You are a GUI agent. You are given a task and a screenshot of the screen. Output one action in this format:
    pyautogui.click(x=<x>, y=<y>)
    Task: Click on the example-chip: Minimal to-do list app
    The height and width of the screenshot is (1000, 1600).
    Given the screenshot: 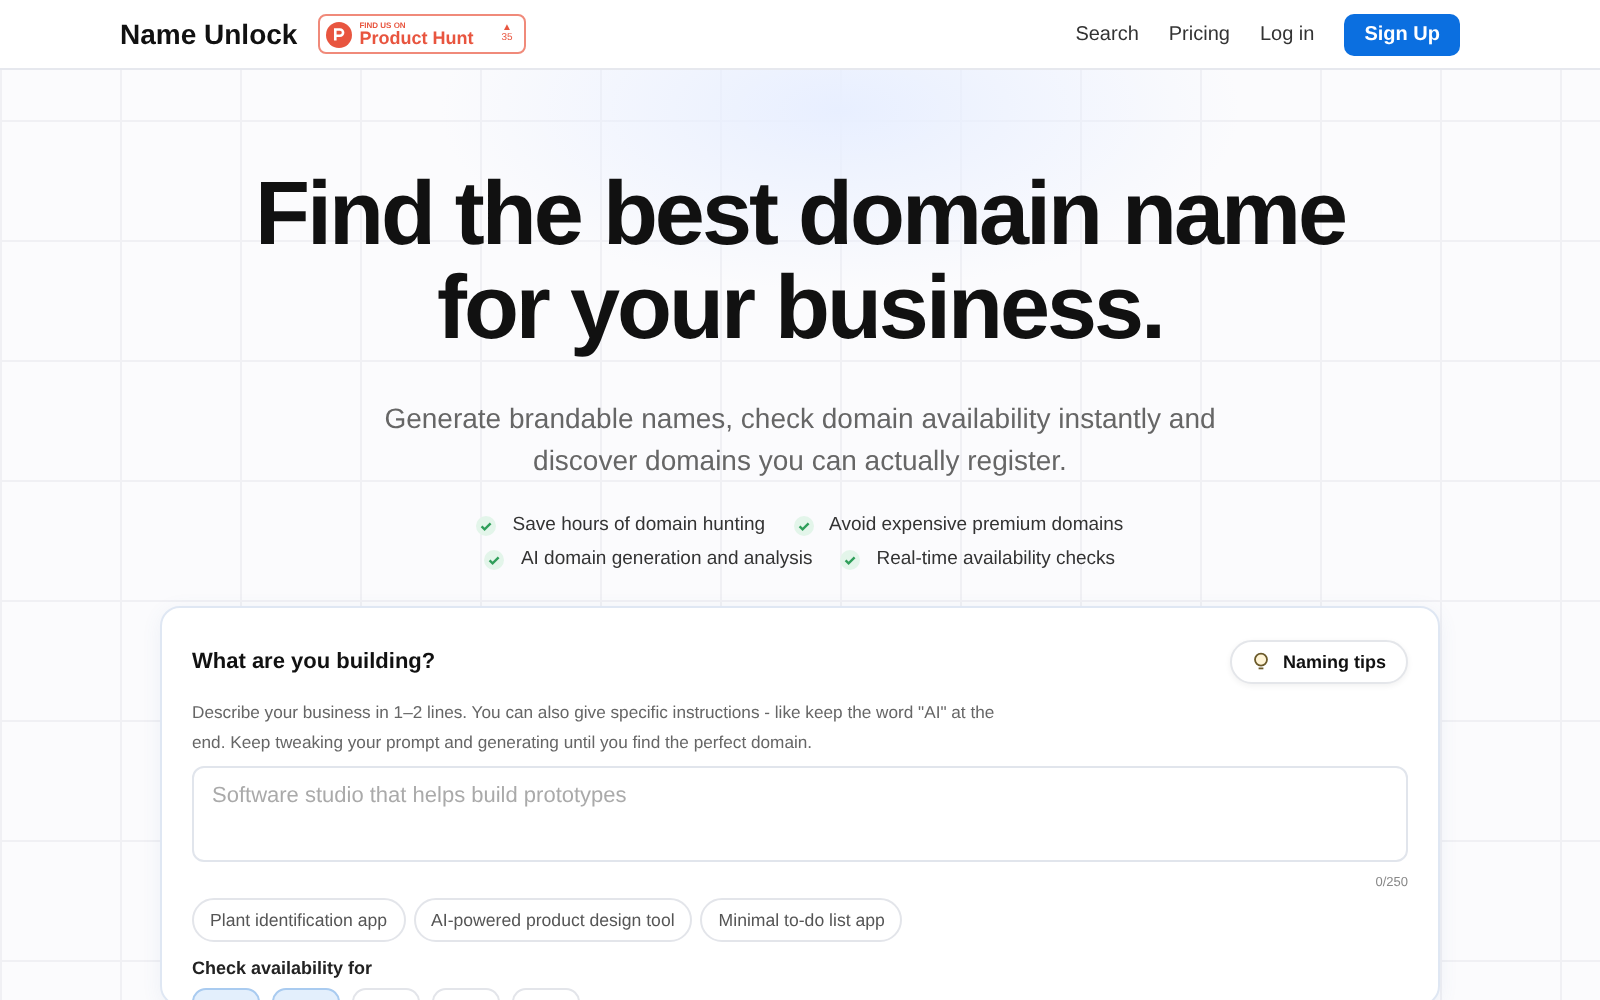 What is the action you would take?
    pyautogui.click(x=801, y=920)
    